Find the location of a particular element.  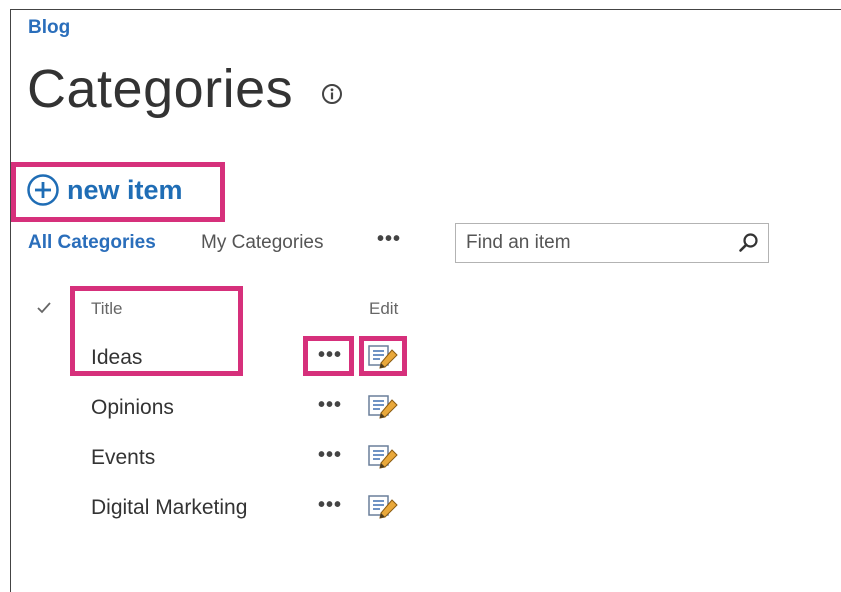

view-all-categories: All Categories is located at coordinates (92, 243).